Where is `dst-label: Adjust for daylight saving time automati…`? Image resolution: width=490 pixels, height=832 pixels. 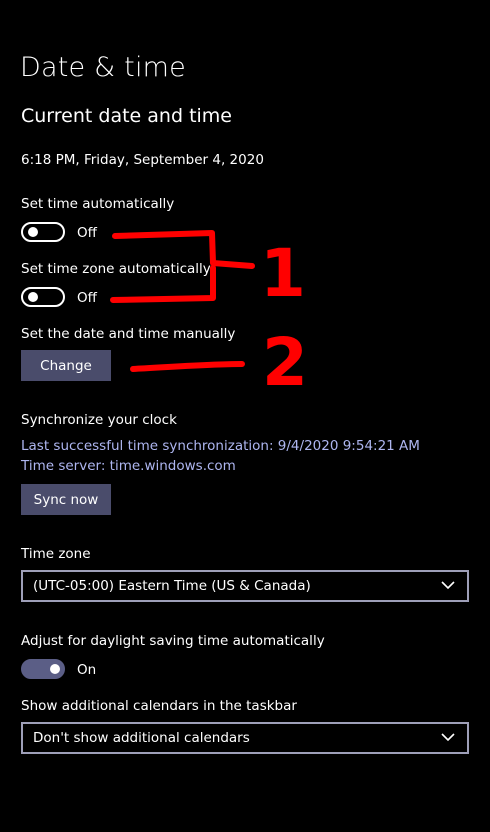 dst-label: Adjust for daylight saving time automati… is located at coordinates (173, 641).